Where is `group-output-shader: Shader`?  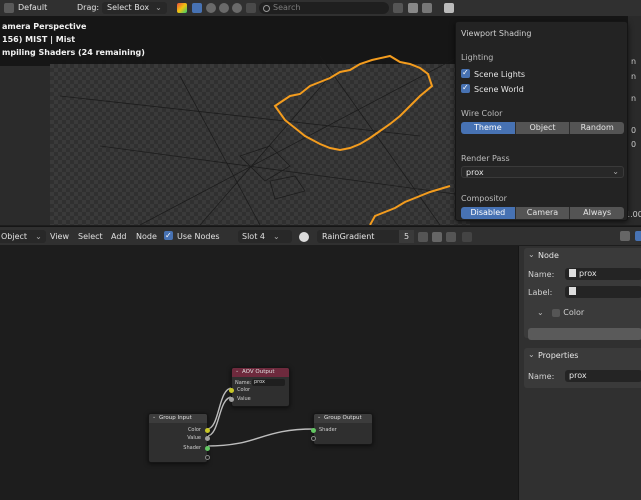 group-output-shader: Shader is located at coordinates (328, 430).